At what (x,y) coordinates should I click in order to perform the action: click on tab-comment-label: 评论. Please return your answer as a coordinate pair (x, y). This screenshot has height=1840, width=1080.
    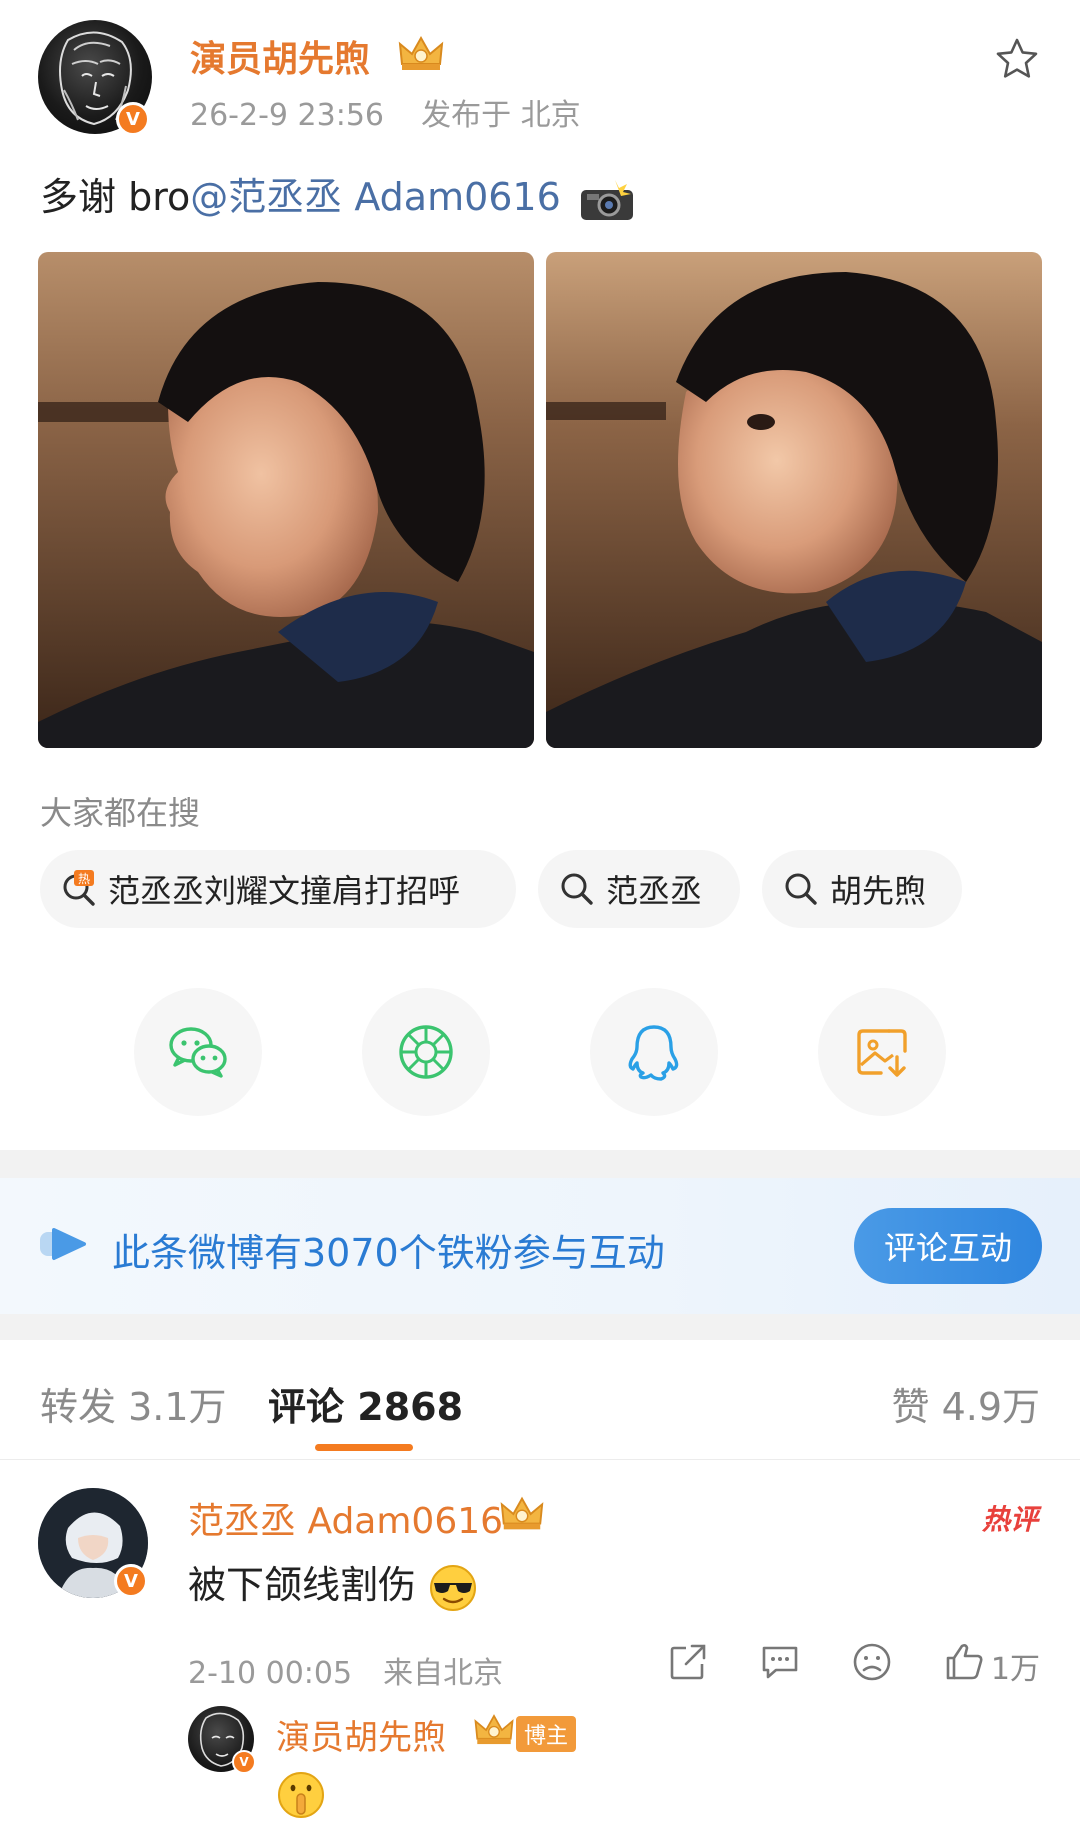
    Looking at the image, I should click on (306, 1407).